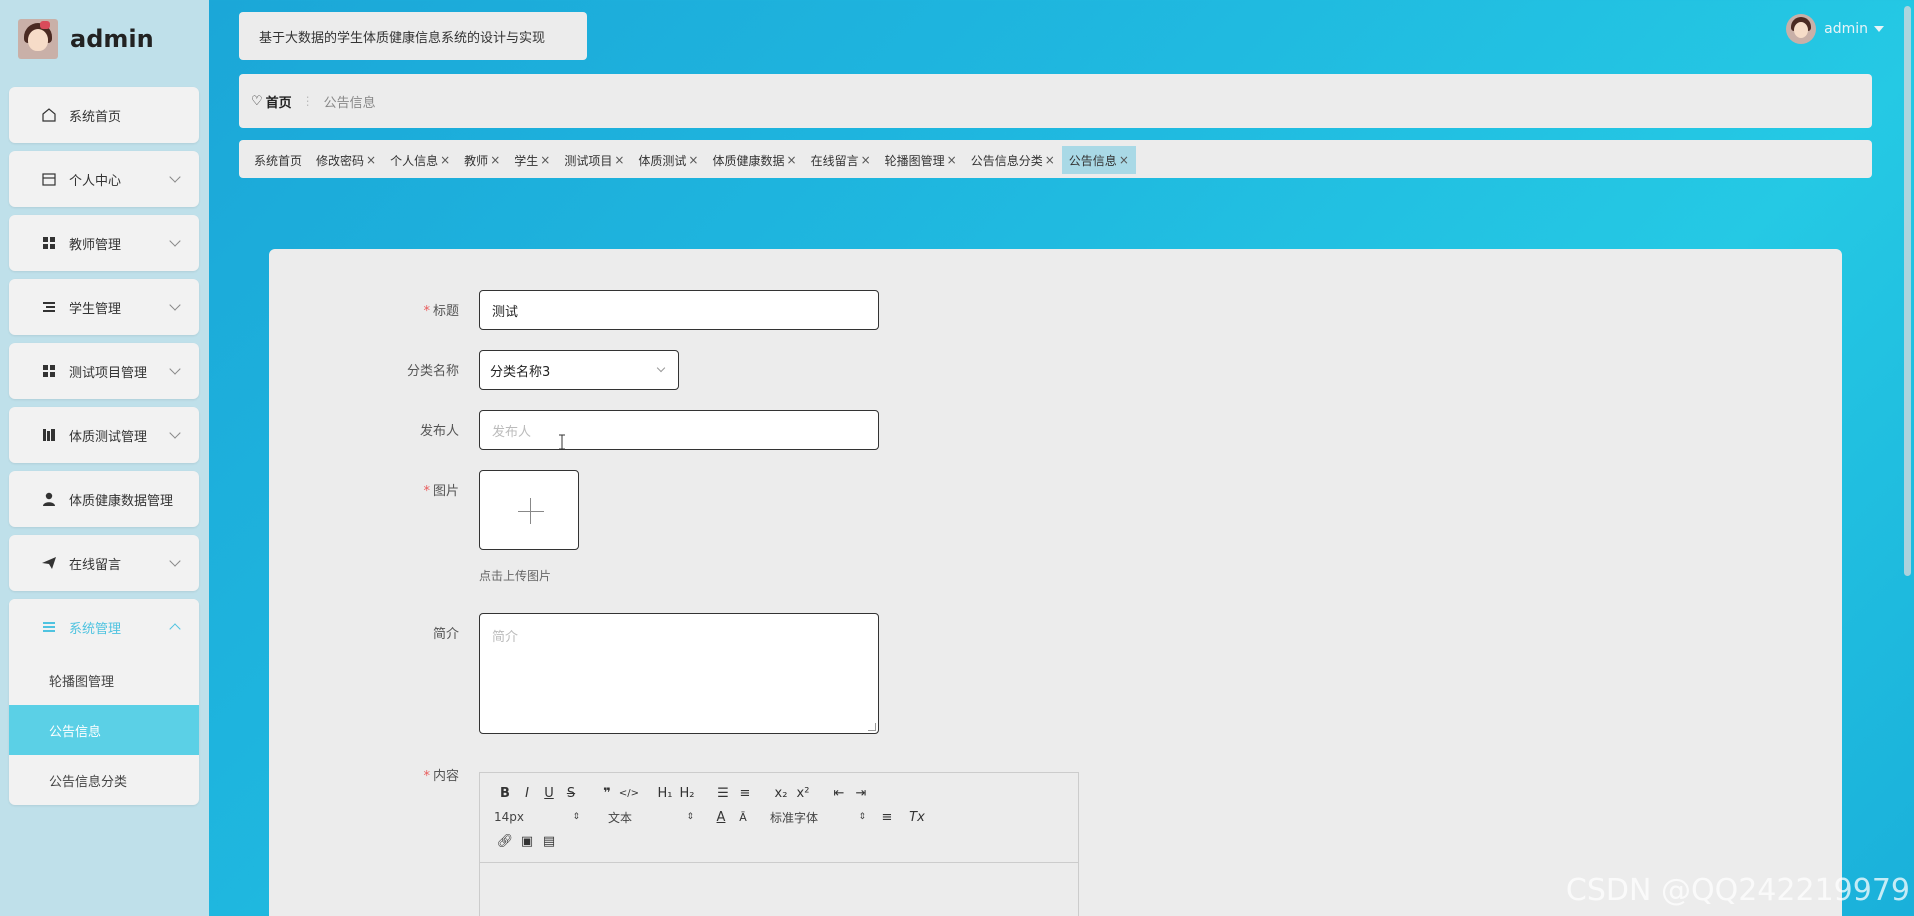 Image resolution: width=1914 pixels, height=916 pixels. I want to click on sidebar-item-label: 测试项目管理, so click(108, 373).